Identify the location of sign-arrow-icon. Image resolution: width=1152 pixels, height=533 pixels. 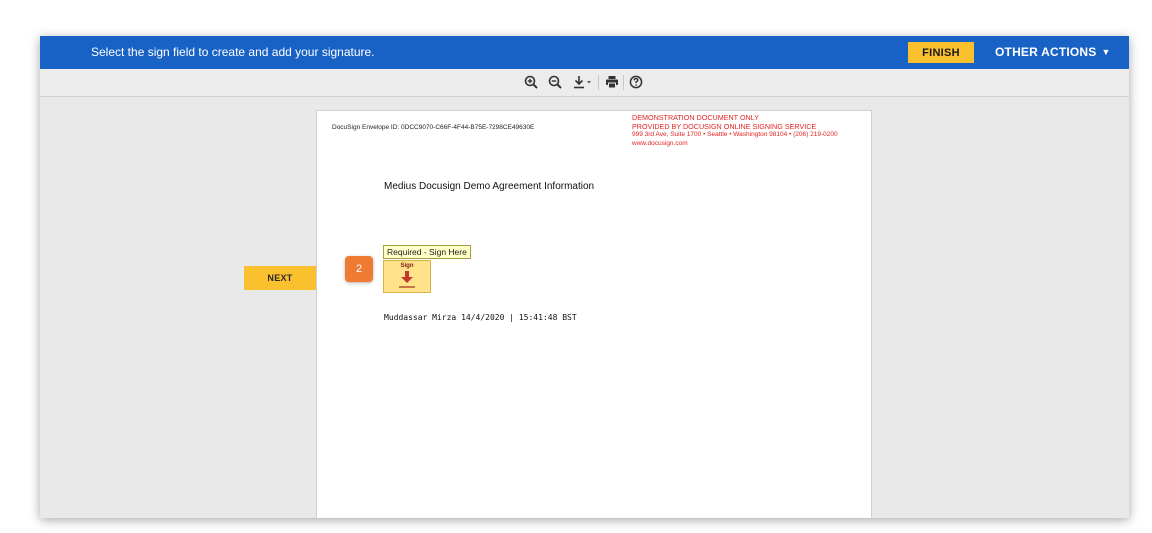
(407, 279).